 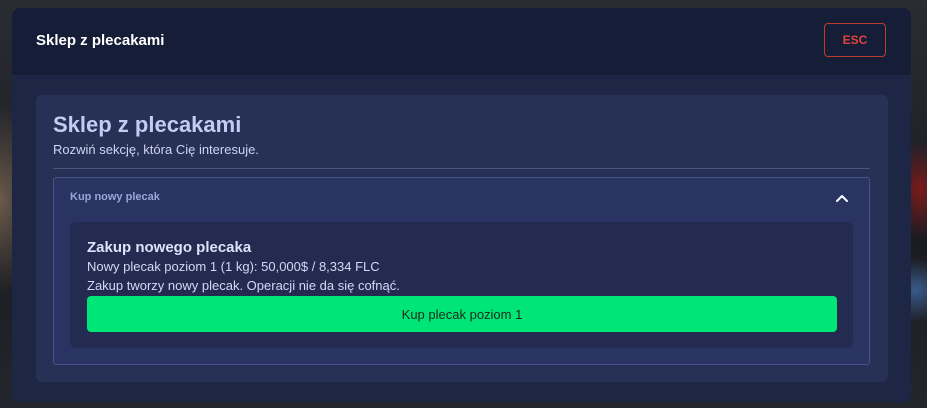 I want to click on divider, so click(x=461, y=168).